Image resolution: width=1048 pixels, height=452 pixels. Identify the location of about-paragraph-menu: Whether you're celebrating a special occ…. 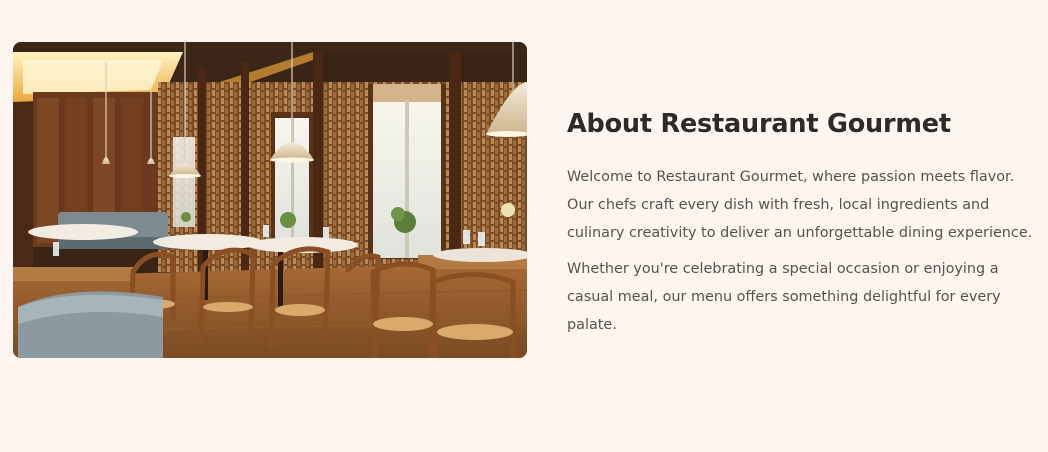
(784, 297).